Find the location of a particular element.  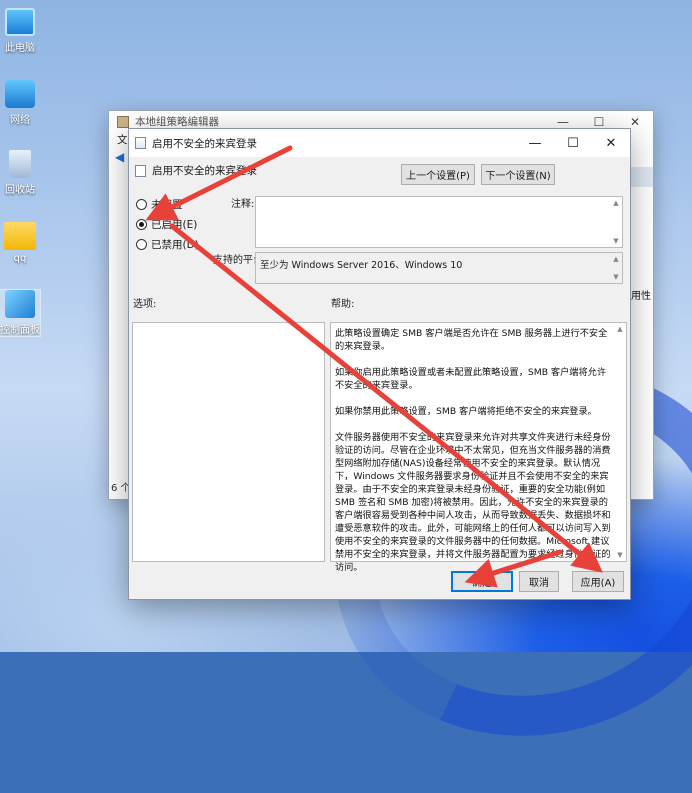

desktop-icon-recycle-bin: 回收站 is located at coordinates (20, 173).